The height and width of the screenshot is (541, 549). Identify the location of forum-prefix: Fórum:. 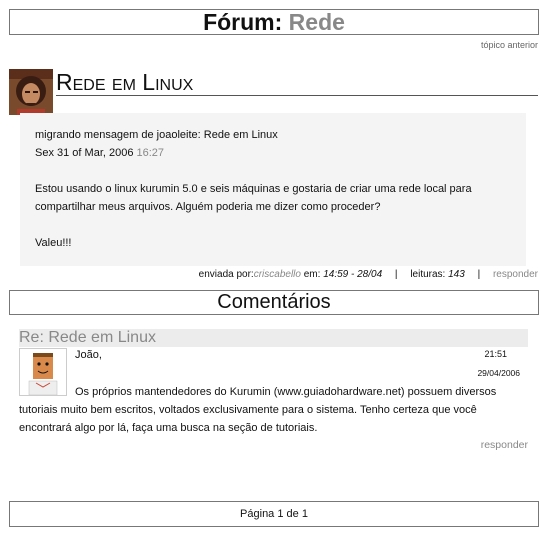
(243, 22).